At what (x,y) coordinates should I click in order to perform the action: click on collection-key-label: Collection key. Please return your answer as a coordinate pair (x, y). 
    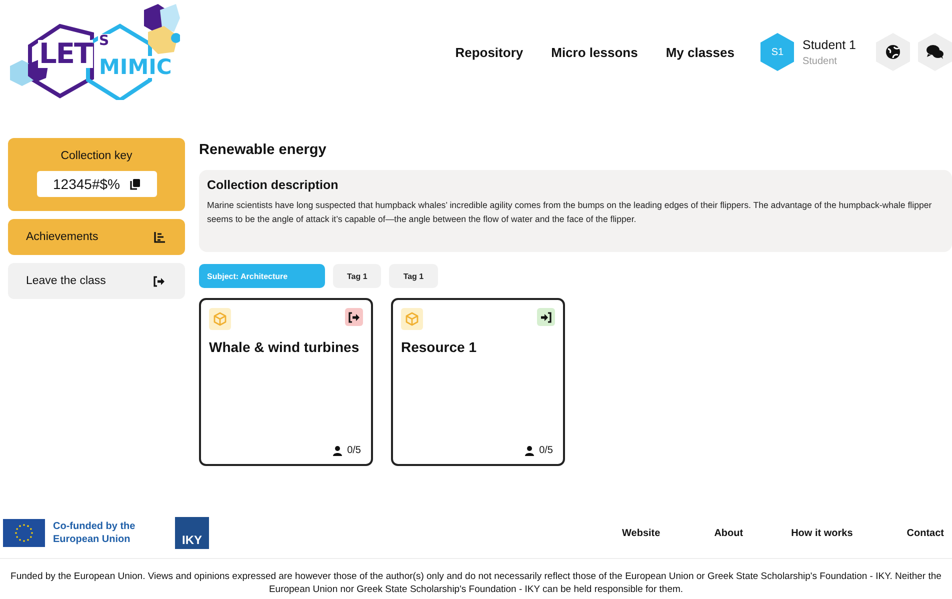
    Looking at the image, I should click on (96, 156).